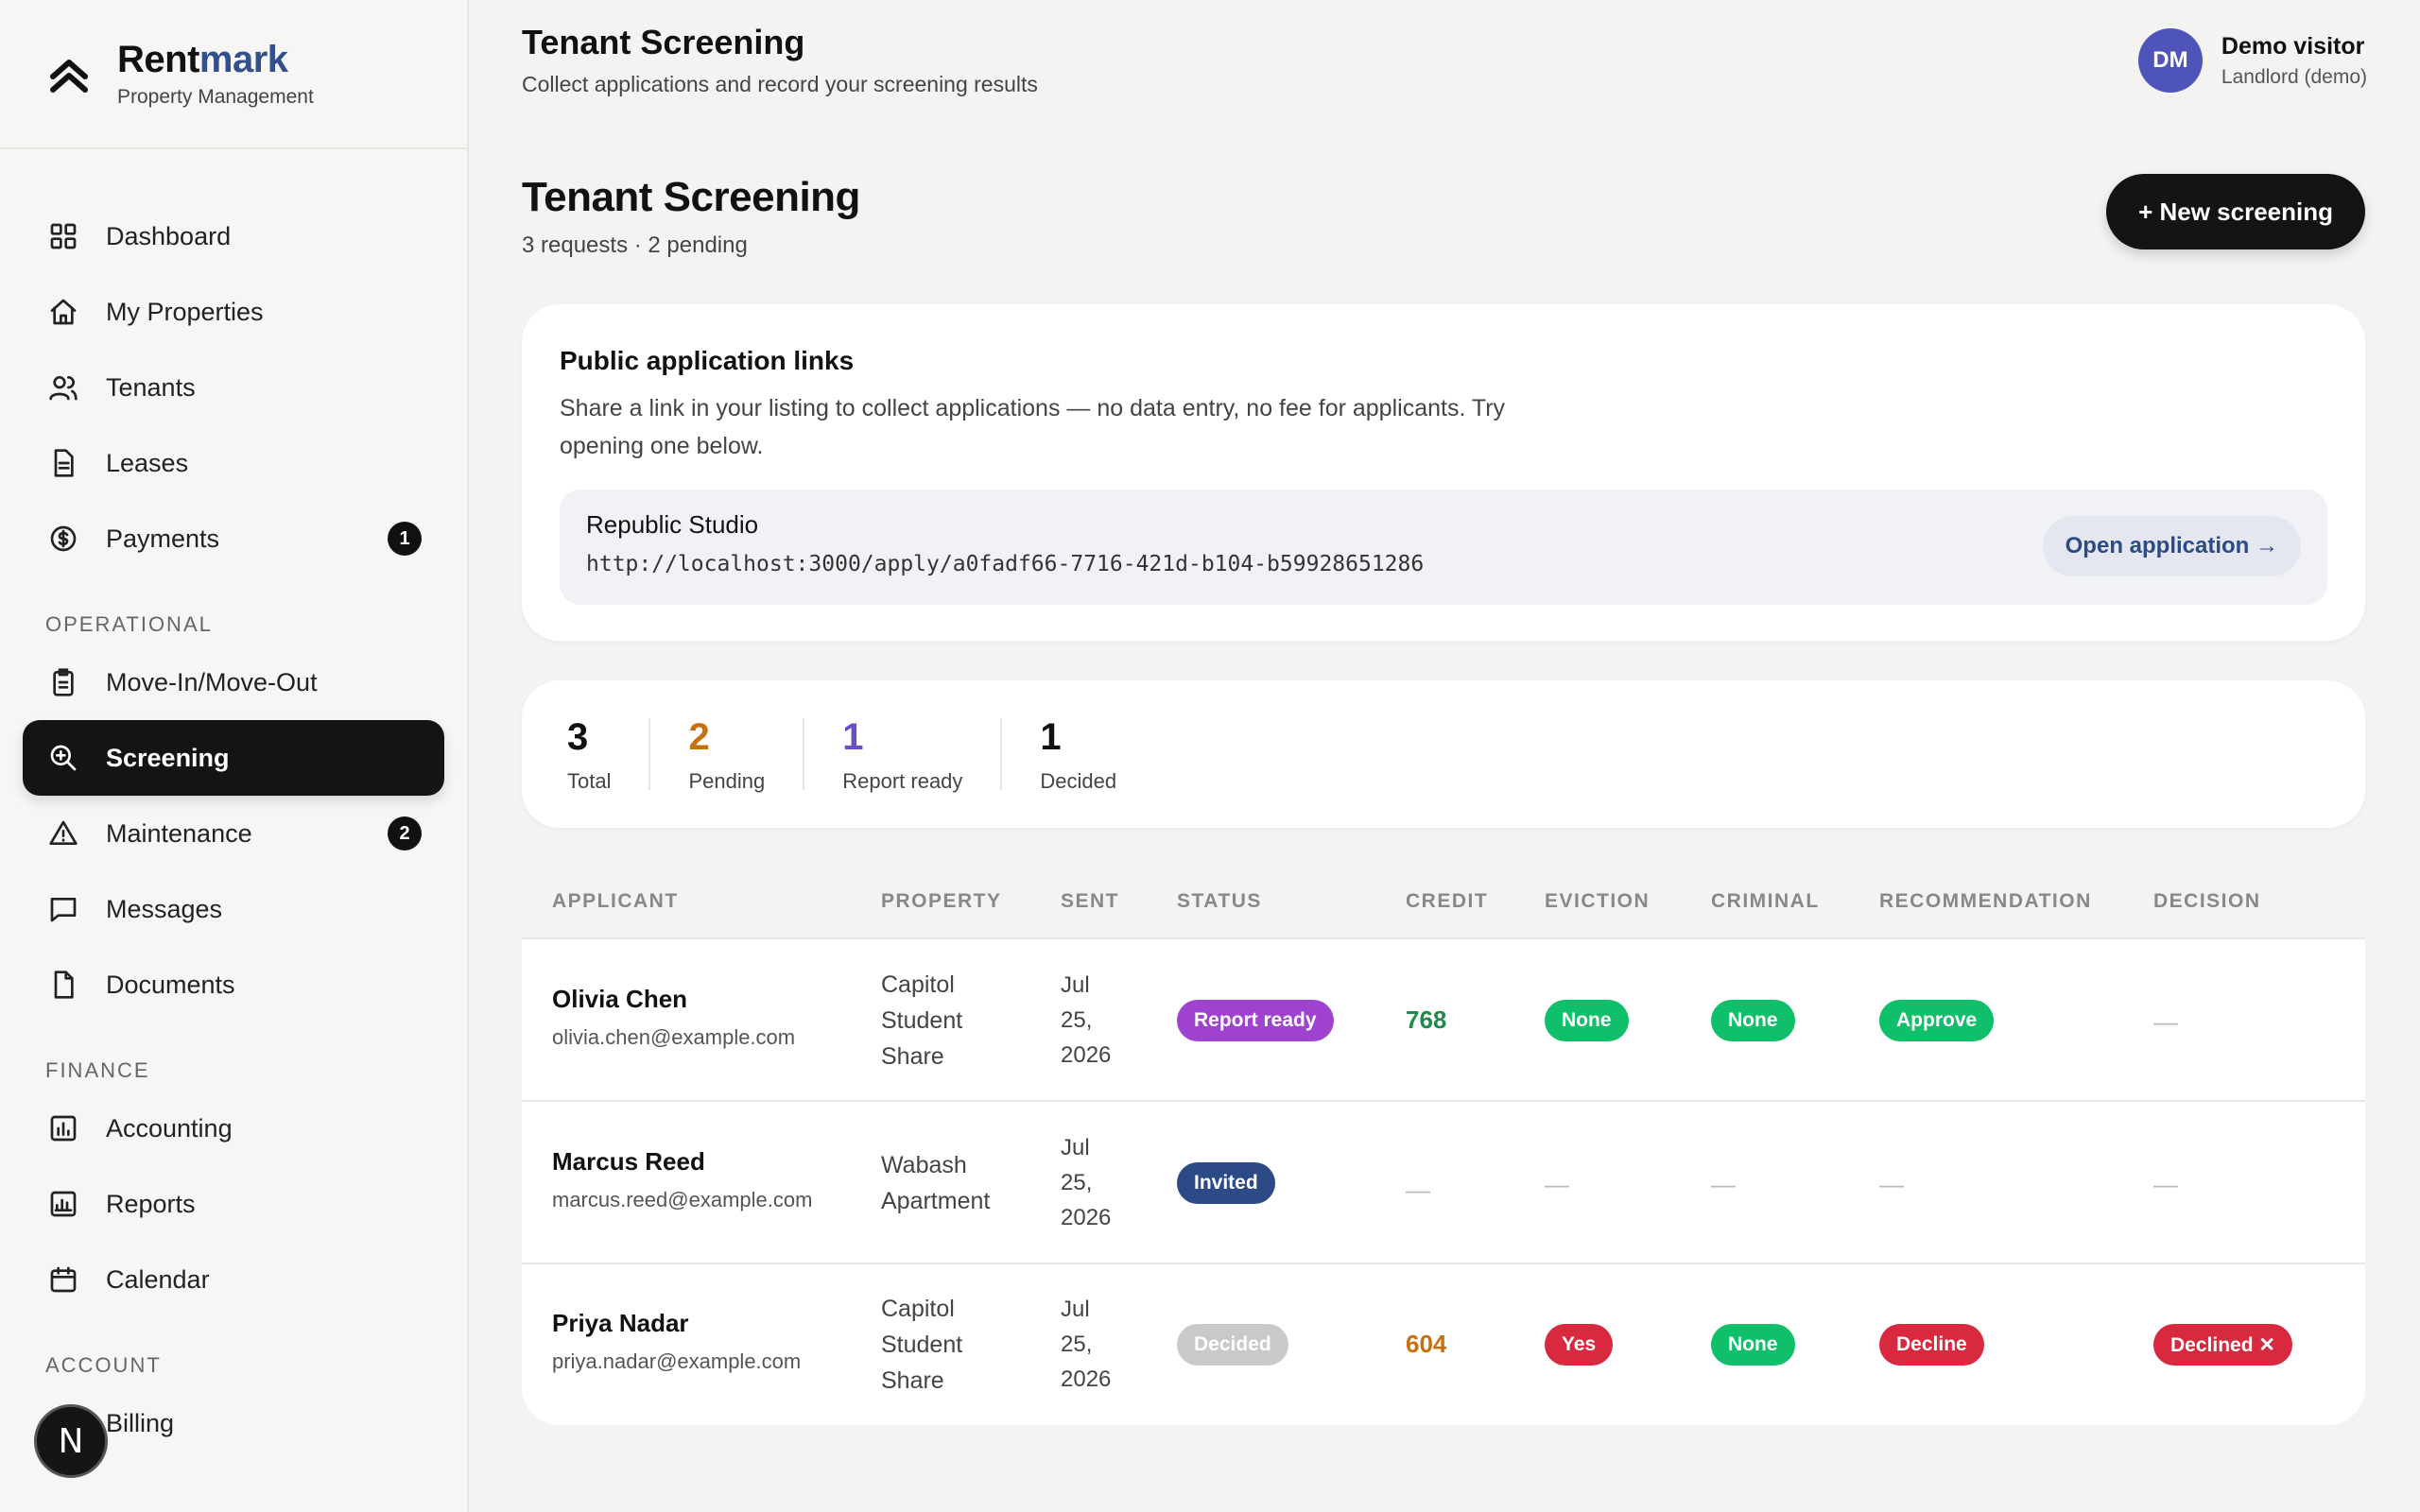 The width and height of the screenshot is (2420, 1512). I want to click on sidebar-item-my-properties: My Properties, so click(234, 312).